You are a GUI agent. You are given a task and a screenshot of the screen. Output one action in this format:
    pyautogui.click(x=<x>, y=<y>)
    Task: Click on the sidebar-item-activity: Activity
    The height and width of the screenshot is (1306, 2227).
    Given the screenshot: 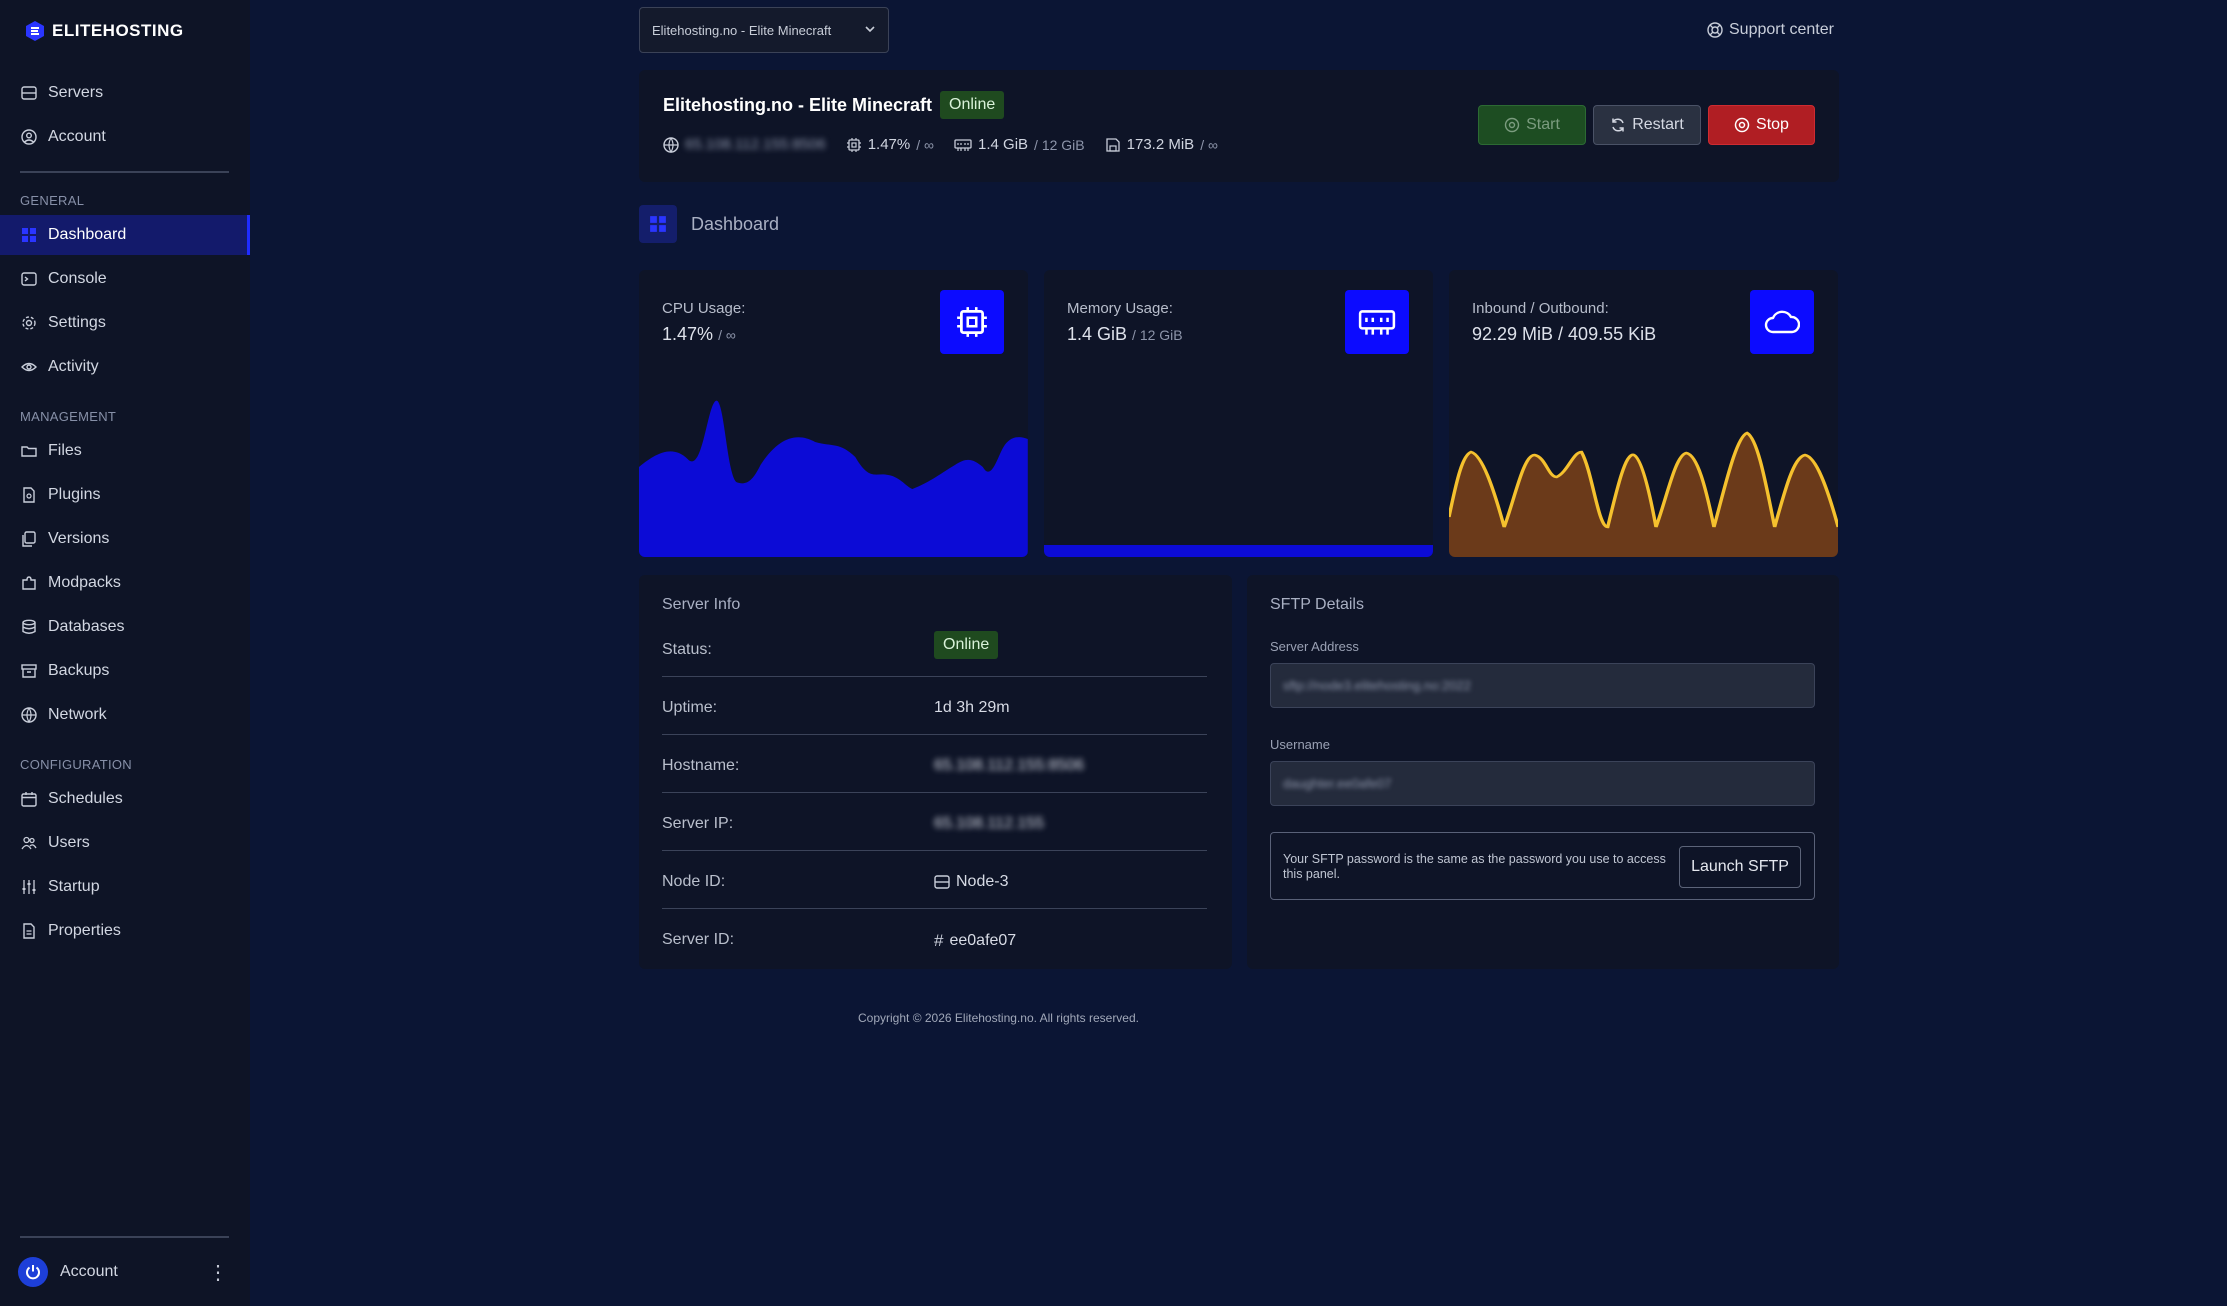 What is the action you would take?
    pyautogui.click(x=125, y=367)
    